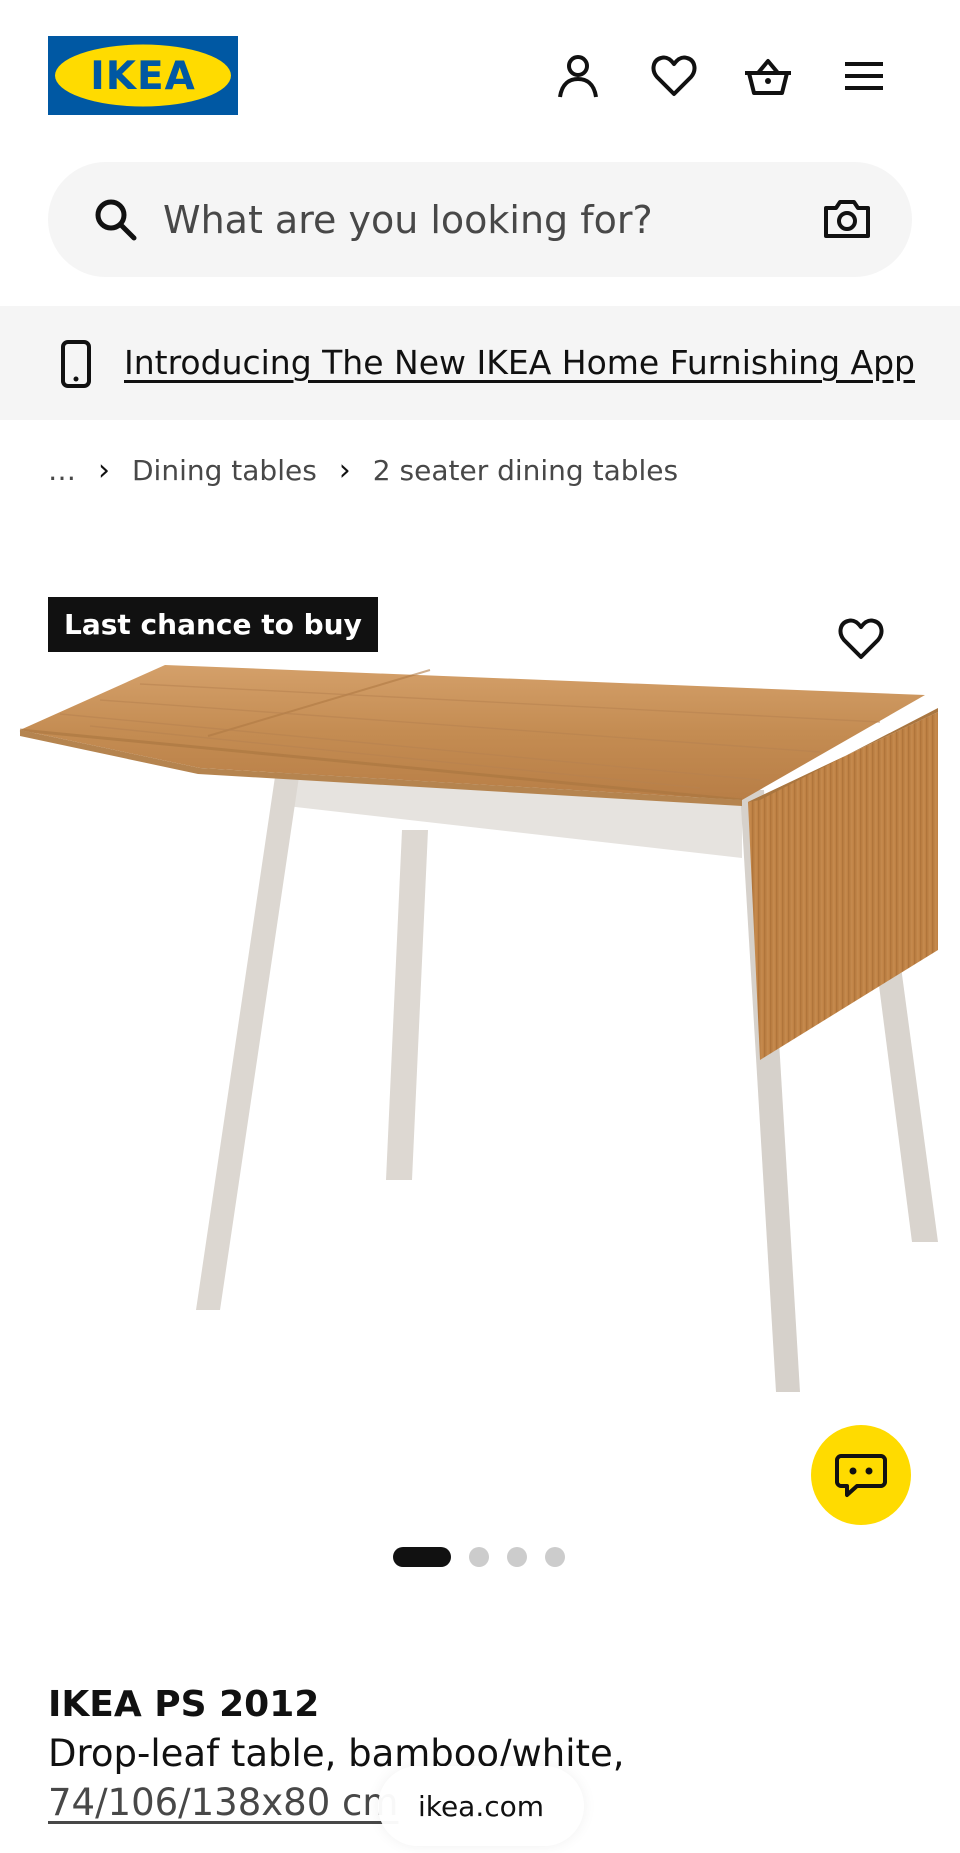 The width and height of the screenshot is (960, 1853). I want to click on chat-icon, so click(861, 1475).